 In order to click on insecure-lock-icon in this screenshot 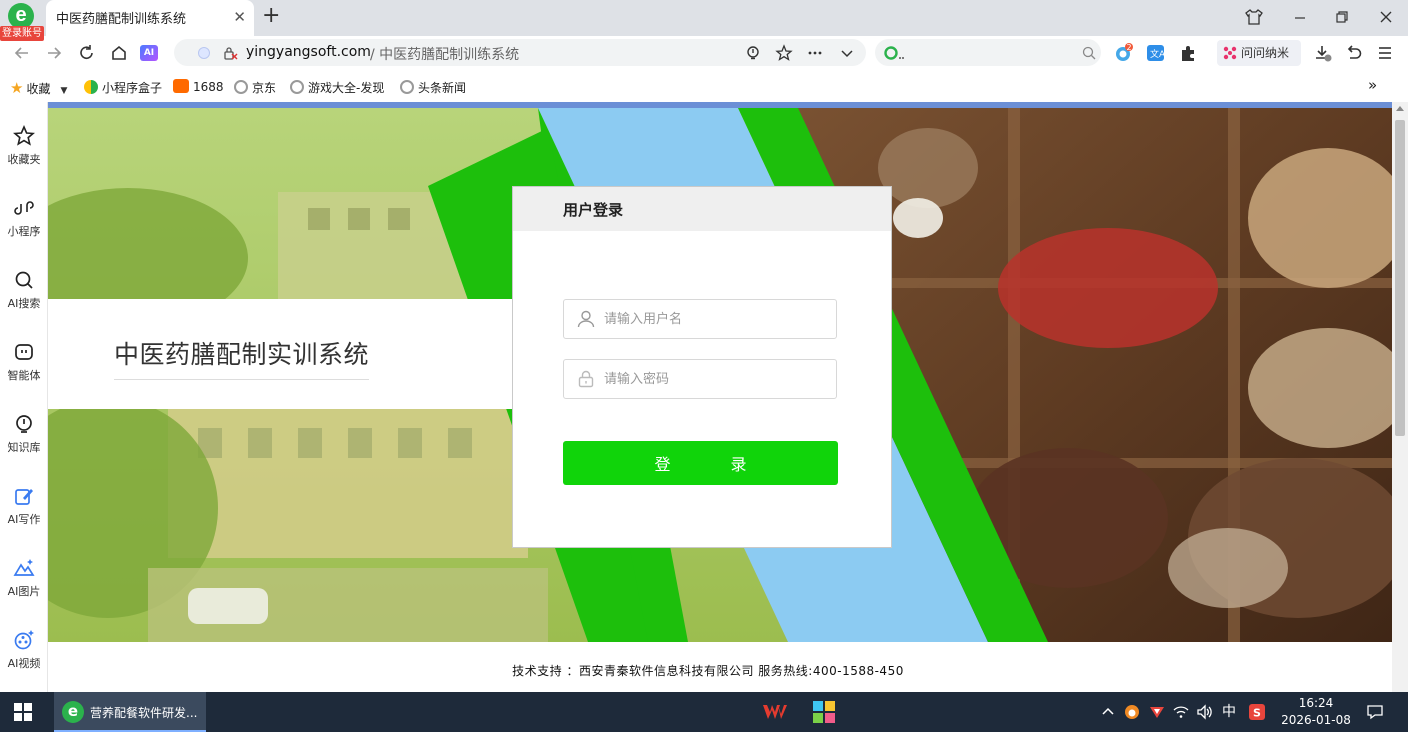, I will do `click(230, 53)`.